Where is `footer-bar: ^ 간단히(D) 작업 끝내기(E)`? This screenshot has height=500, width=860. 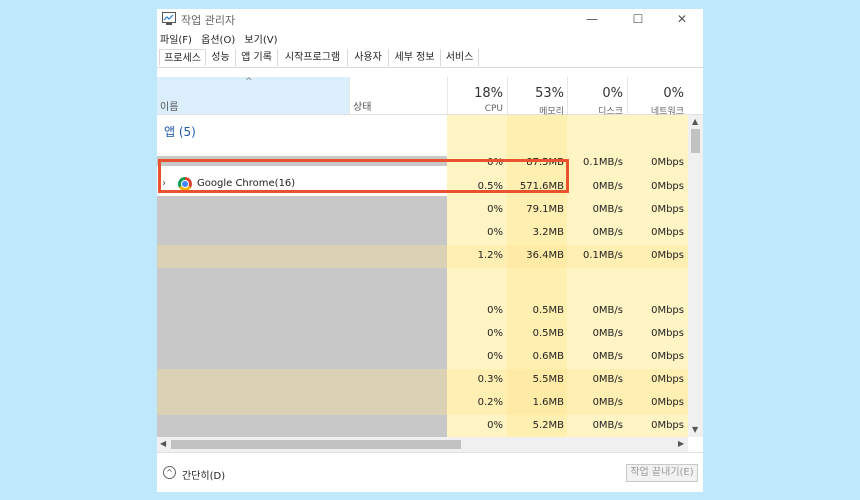 footer-bar: ^ 간단히(D) 작업 끝내기(E) is located at coordinates (430, 472).